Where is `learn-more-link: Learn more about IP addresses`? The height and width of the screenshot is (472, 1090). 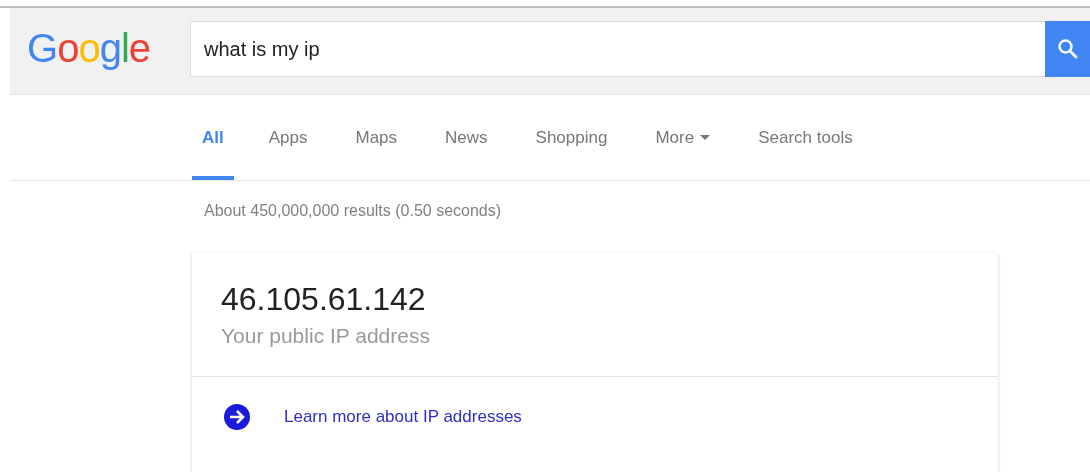 learn-more-link: Learn more about IP addresses is located at coordinates (403, 417).